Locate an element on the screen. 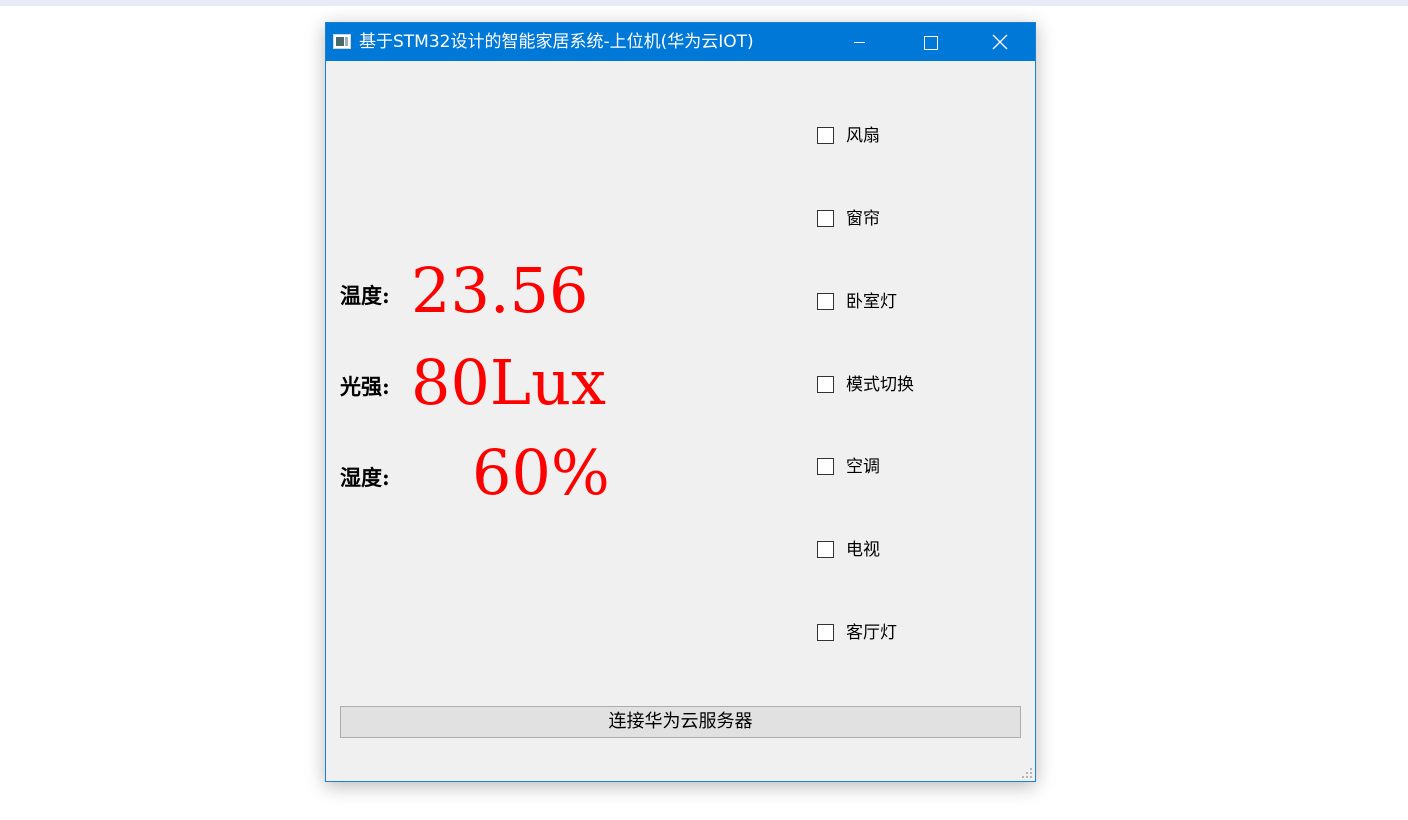 The image size is (1408, 820). title-bar: 基于STM32设计的智能家居系统-上位机(华为云IOT) is located at coordinates (680, 42).